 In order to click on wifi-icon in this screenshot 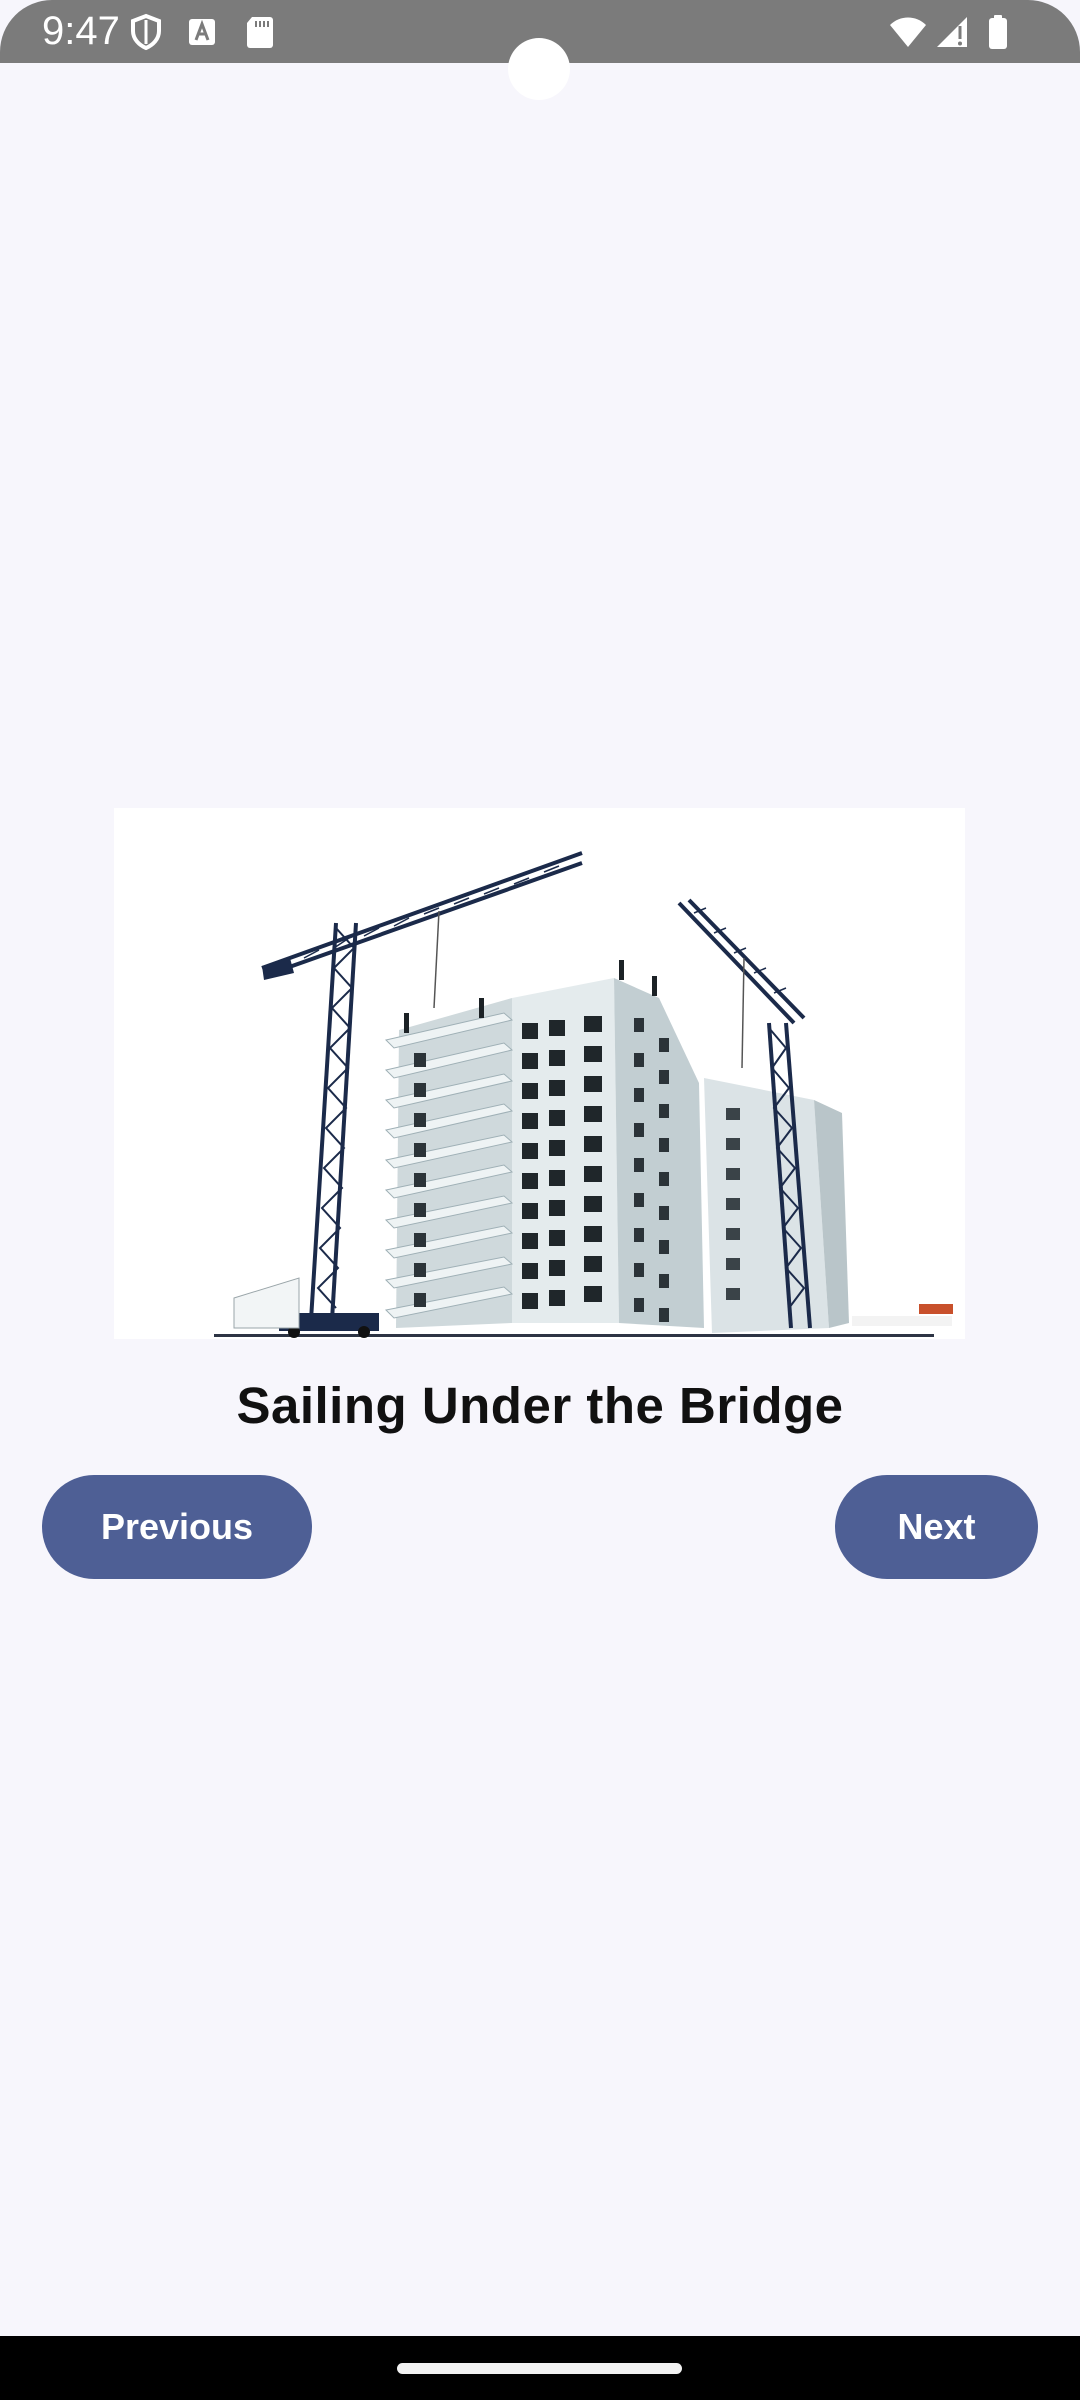, I will do `click(908, 32)`.